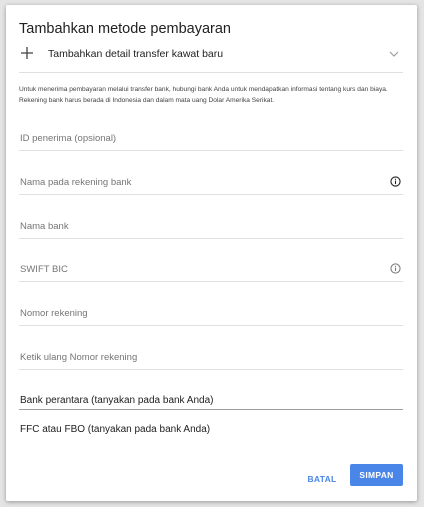 This screenshot has height=507, width=424. I want to click on cancel-button: BATAL, so click(322, 479).